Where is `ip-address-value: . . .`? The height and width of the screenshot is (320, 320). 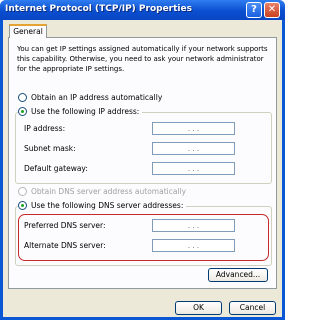 ip-address-value: . . . is located at coordinates (193, 128).